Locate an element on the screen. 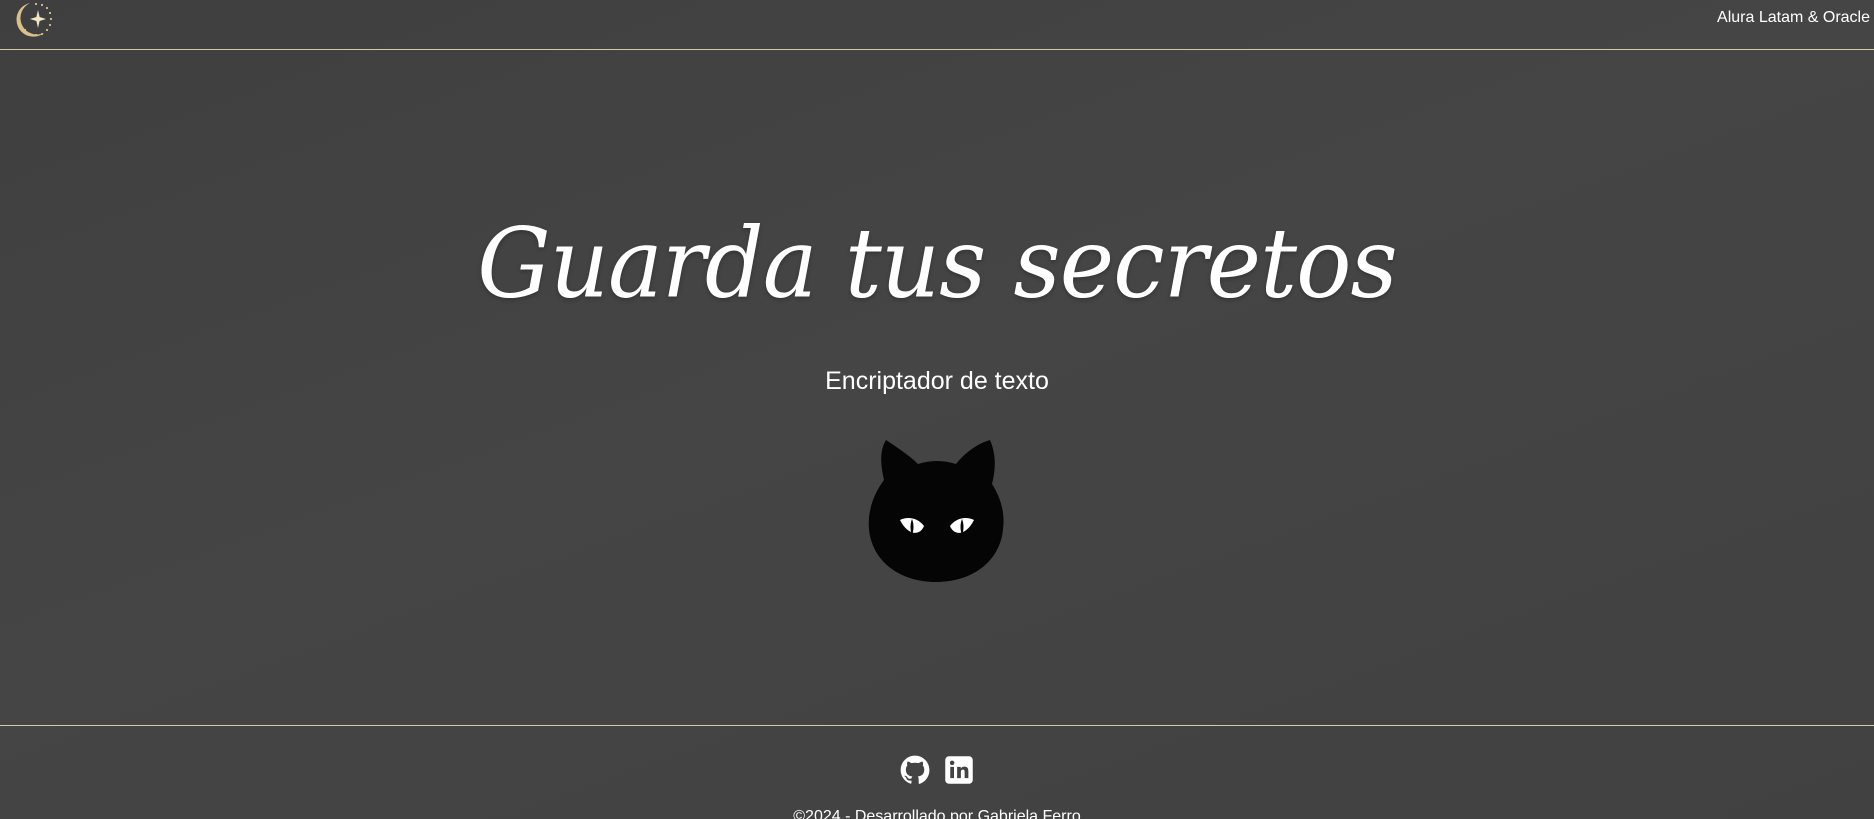 The height and width of the screenshot is (819, 1874). social-links is located at coordinates (937, 770).